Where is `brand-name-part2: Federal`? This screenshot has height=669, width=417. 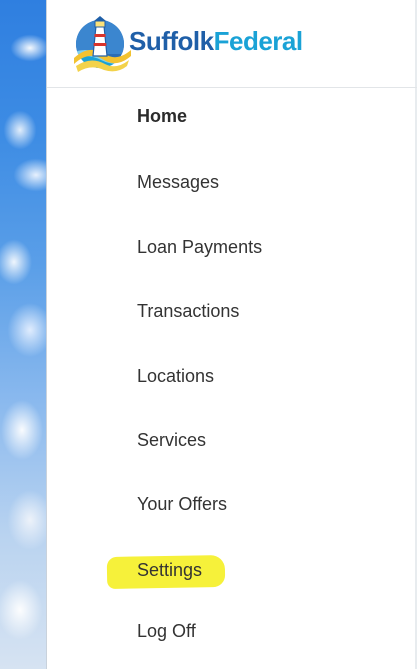 brand-name-part2: Federal is located at coordinates (258, 41).